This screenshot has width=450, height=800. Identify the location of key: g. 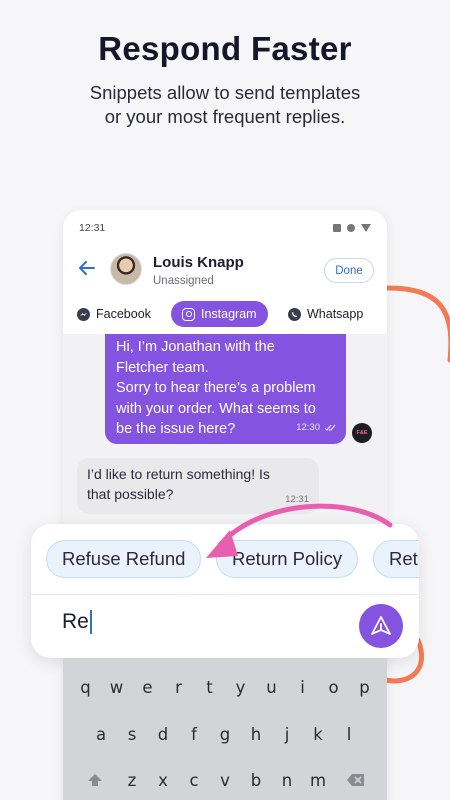
(225, 734).